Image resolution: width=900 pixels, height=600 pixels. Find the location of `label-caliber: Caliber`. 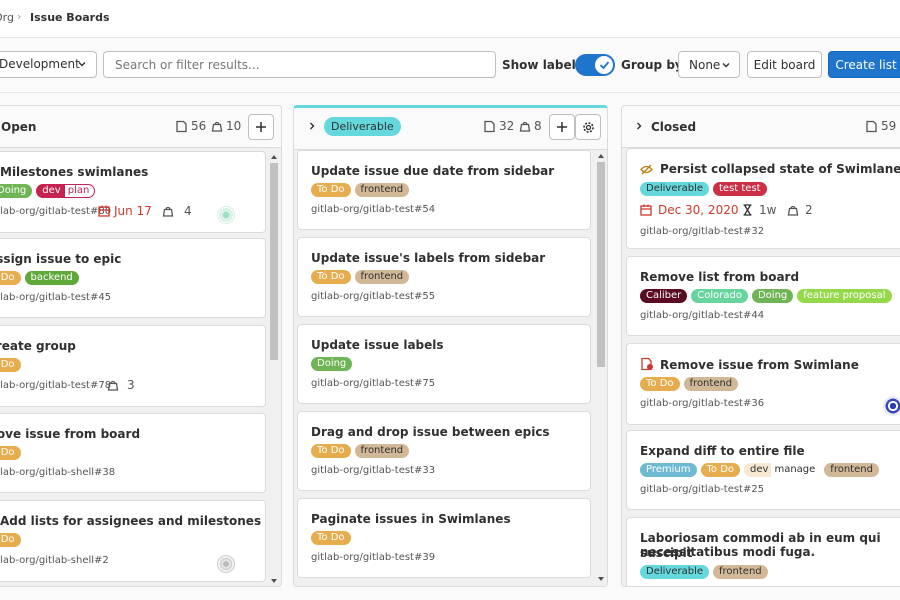

label-caliber: Caliber is located at coordinates (664, 296).